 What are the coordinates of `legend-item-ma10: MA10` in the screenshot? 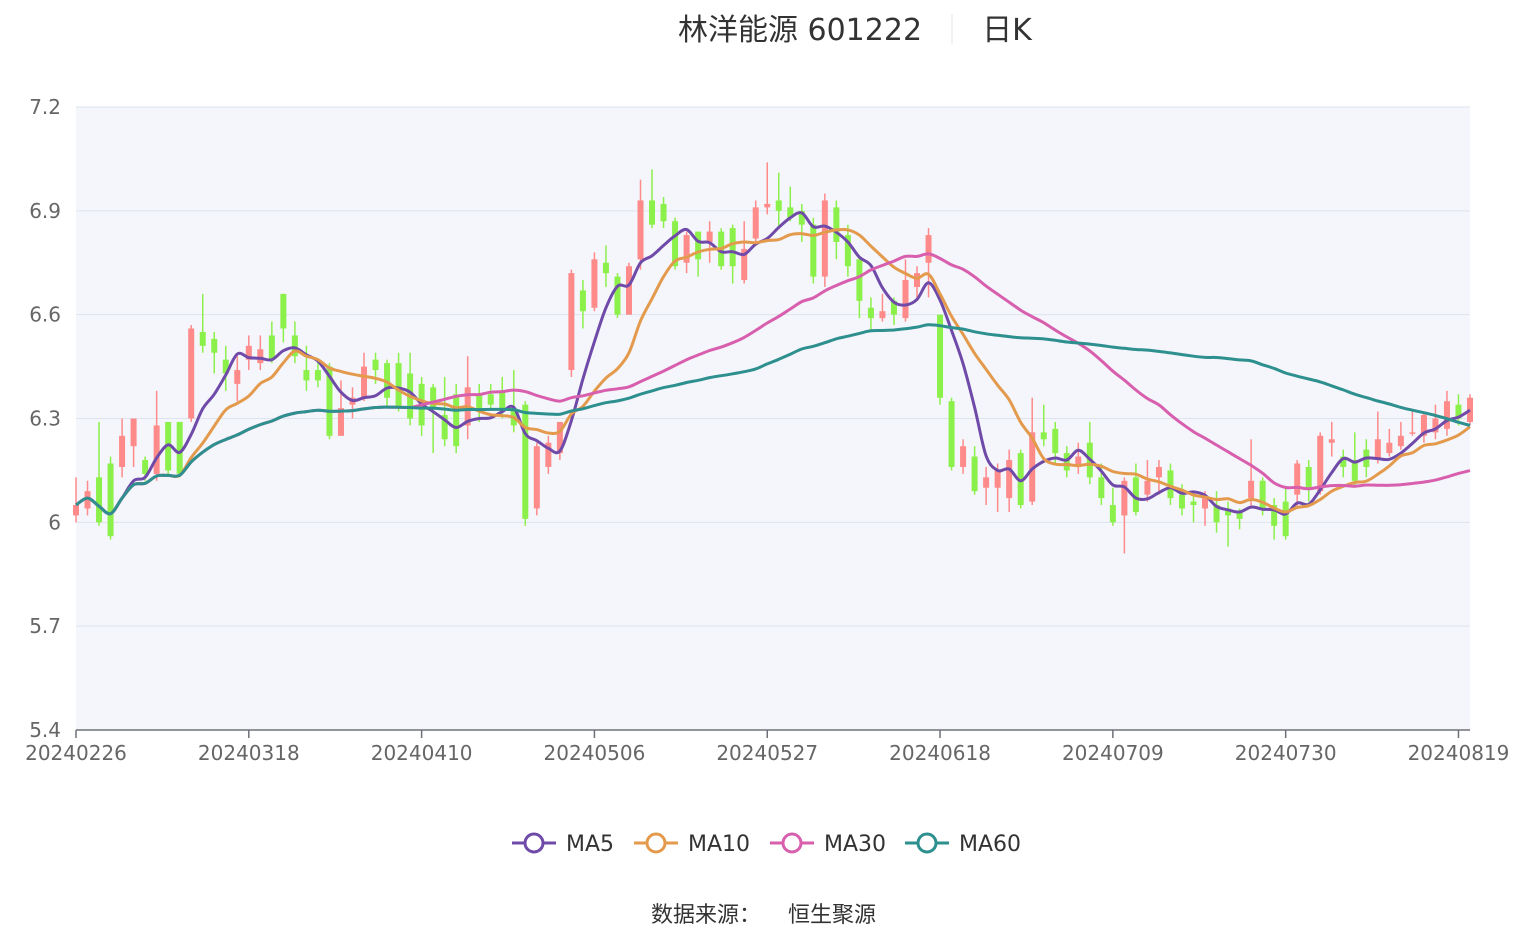 It's located at (692, 844).